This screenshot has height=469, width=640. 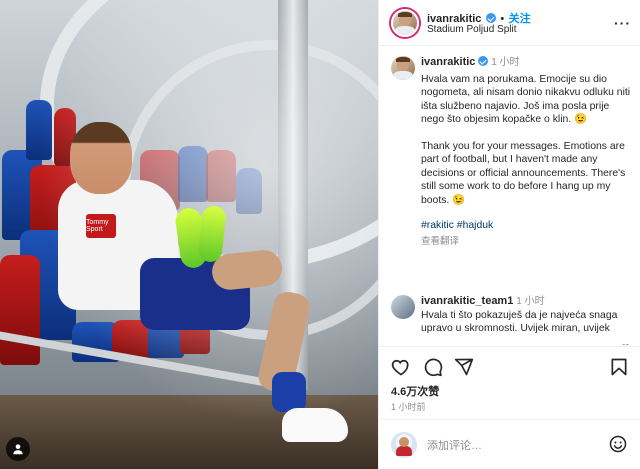 What do you see at coordinates (464, 367) in the screenshot?
I see `share-icon` at bounding box center [464, 367].